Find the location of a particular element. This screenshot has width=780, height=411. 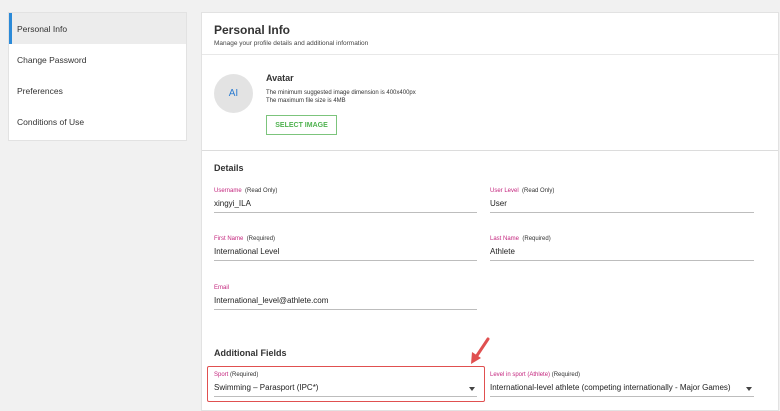

sport-label: Sport (Required) is located at coordinates (236, 375).